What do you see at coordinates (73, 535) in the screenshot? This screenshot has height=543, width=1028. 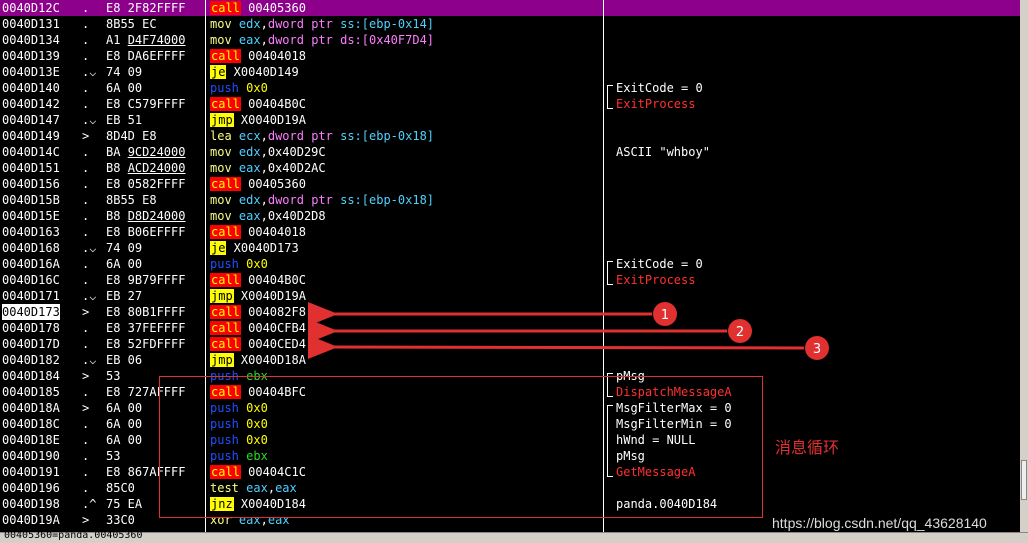 I see `status-text: 00405360=panda.00405360` at bounding box center [73, 535].